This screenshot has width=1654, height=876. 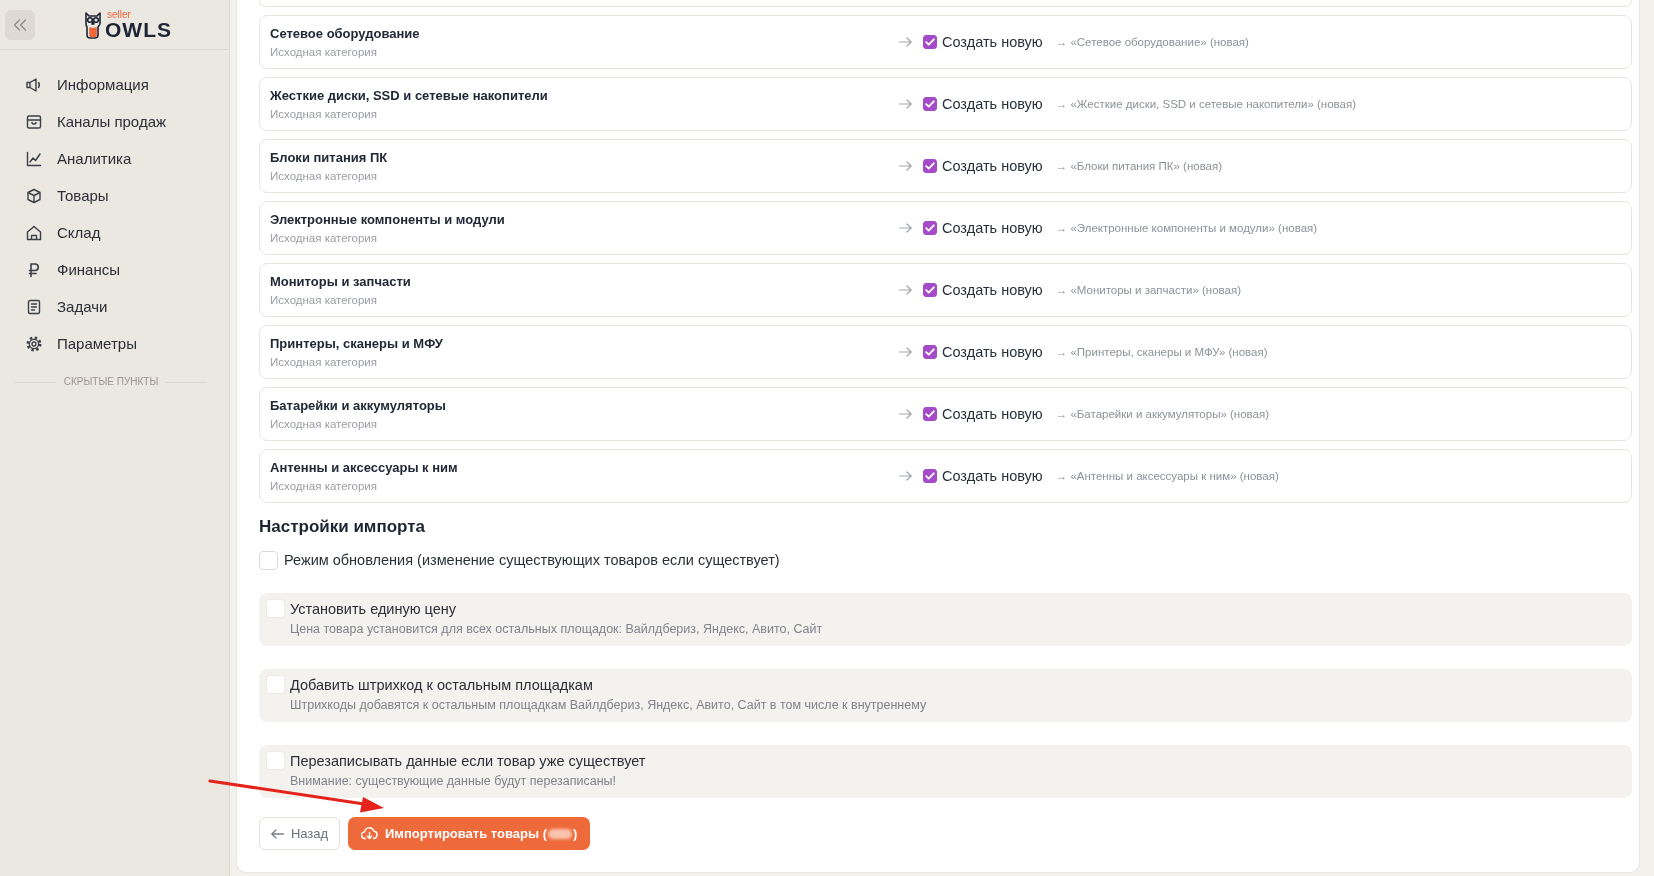 I want to click on cloud-download-icon, so click(x=369, y=833).